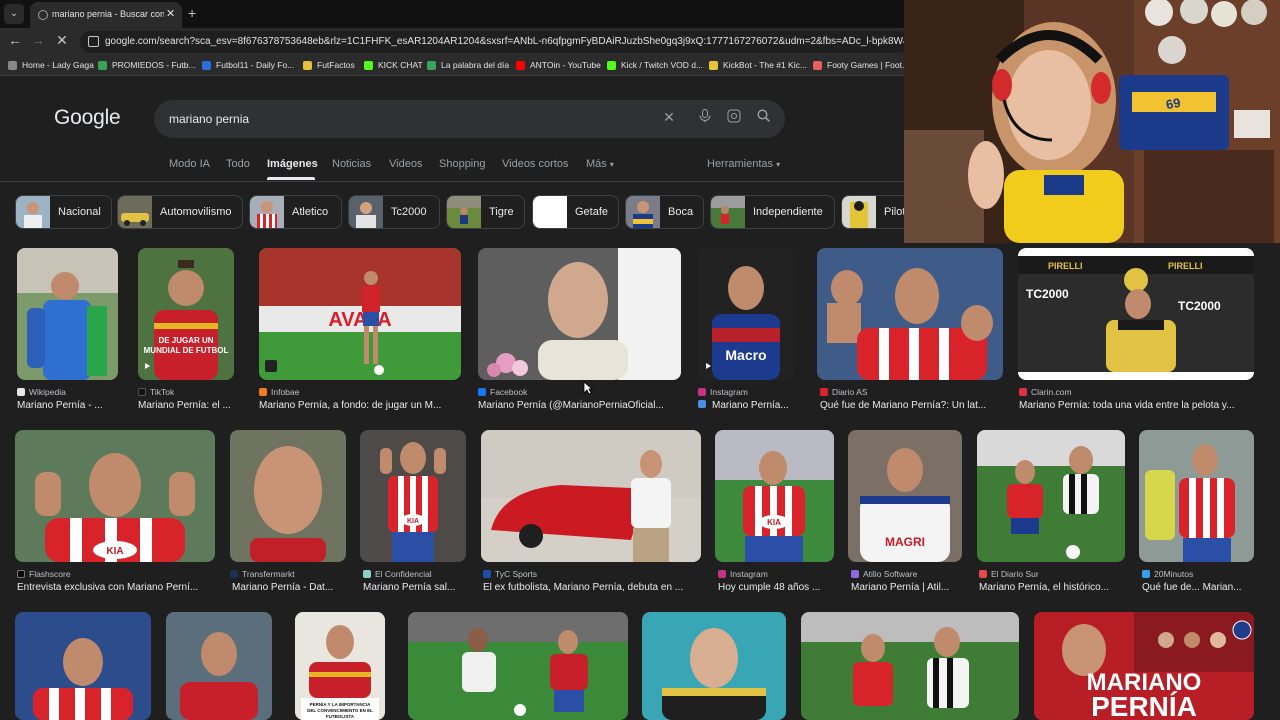 The width and height of the screenshot is (1280, 720). What do you see at coordinates (772, 212) in the screenshot?
I see `chip-independiente: Independiente` at bounding box center [772, 212].